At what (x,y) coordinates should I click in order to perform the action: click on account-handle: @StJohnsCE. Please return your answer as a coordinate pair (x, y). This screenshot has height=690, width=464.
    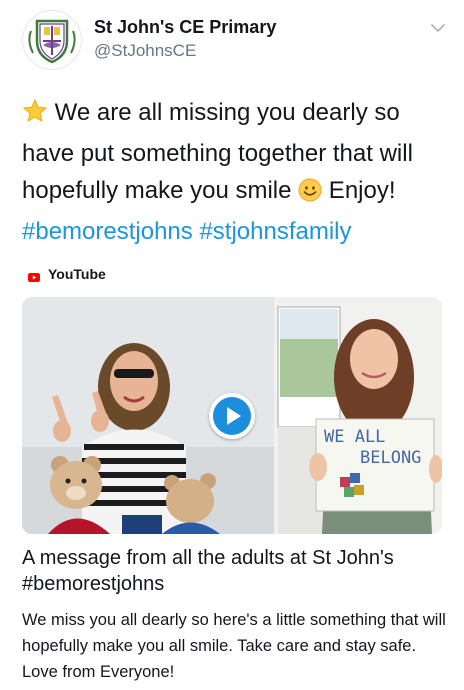
    Looking at the image, I should click on (145, 51).